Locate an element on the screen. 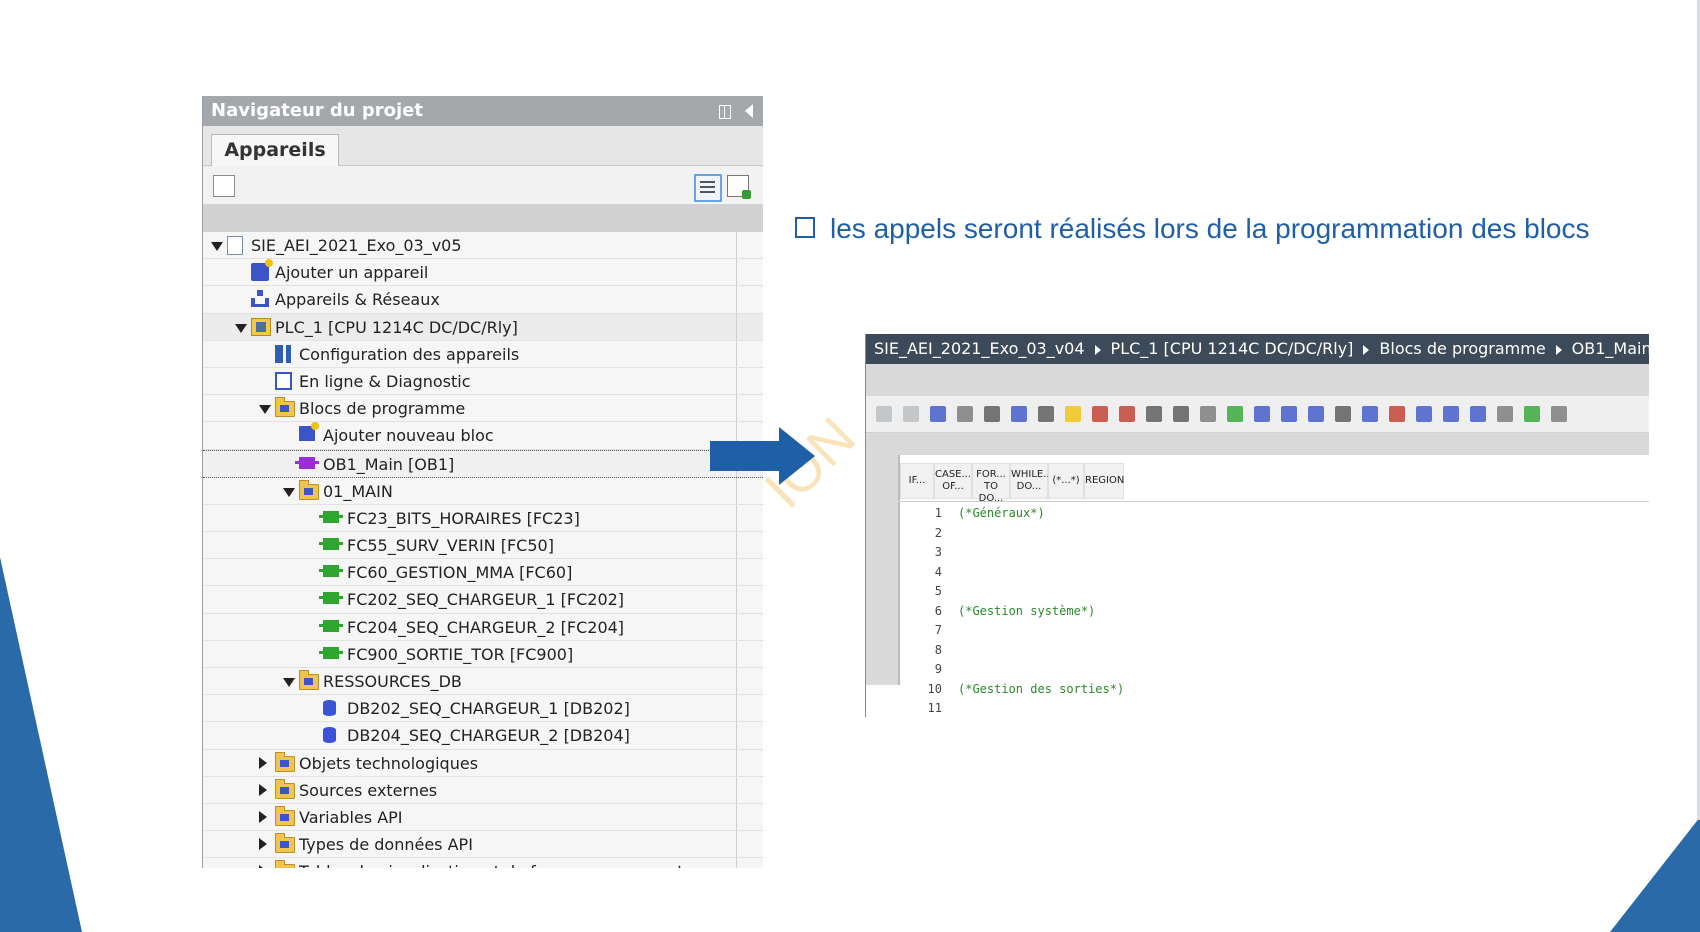  pin-icon is located at coordinates (725, 112).